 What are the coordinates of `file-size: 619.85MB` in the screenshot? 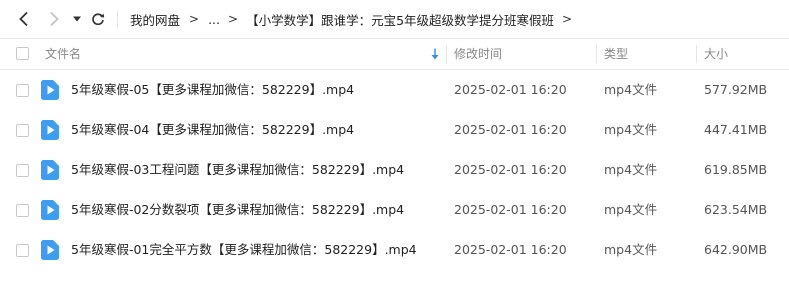 It's located at (736, 169).